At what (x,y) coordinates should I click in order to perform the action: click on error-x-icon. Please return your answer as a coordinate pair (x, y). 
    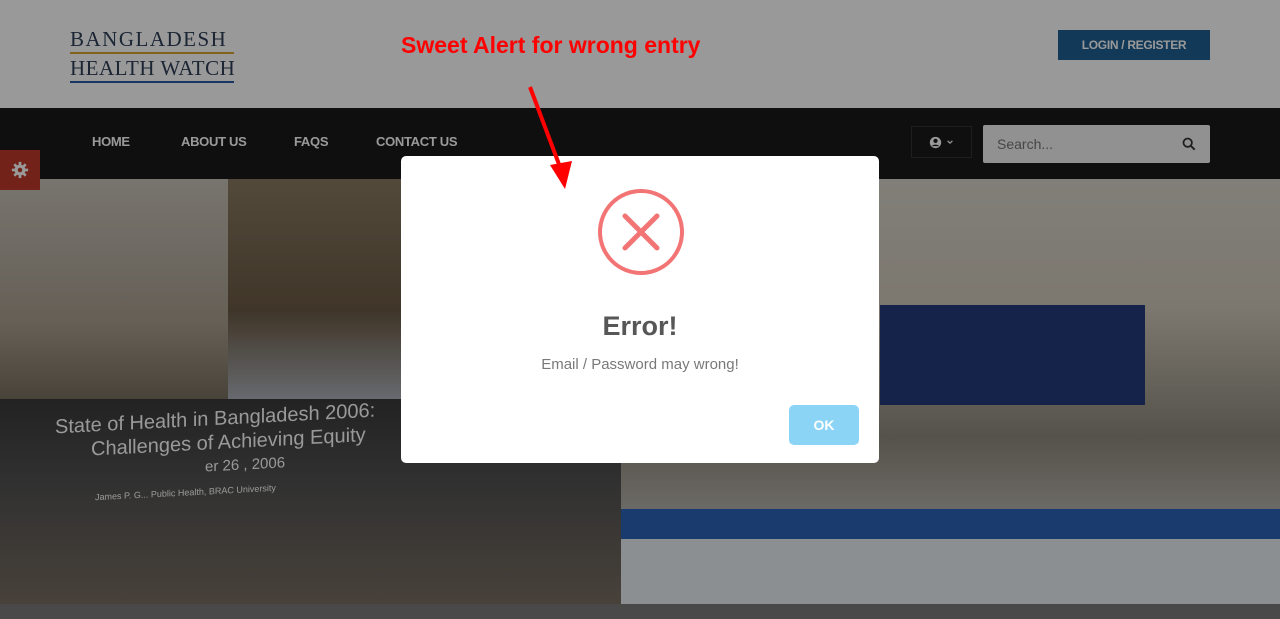
    Looking at the image, I should click on (641, 232).